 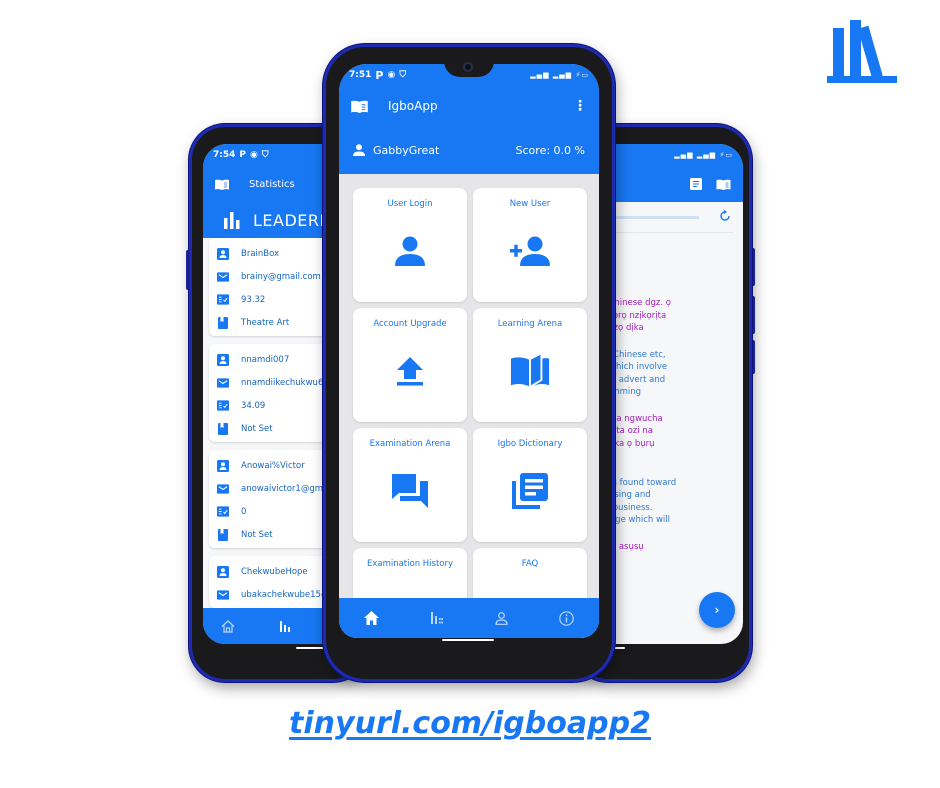 I want to click on chevron-right-icon: ›, so click(x=717, y=610).